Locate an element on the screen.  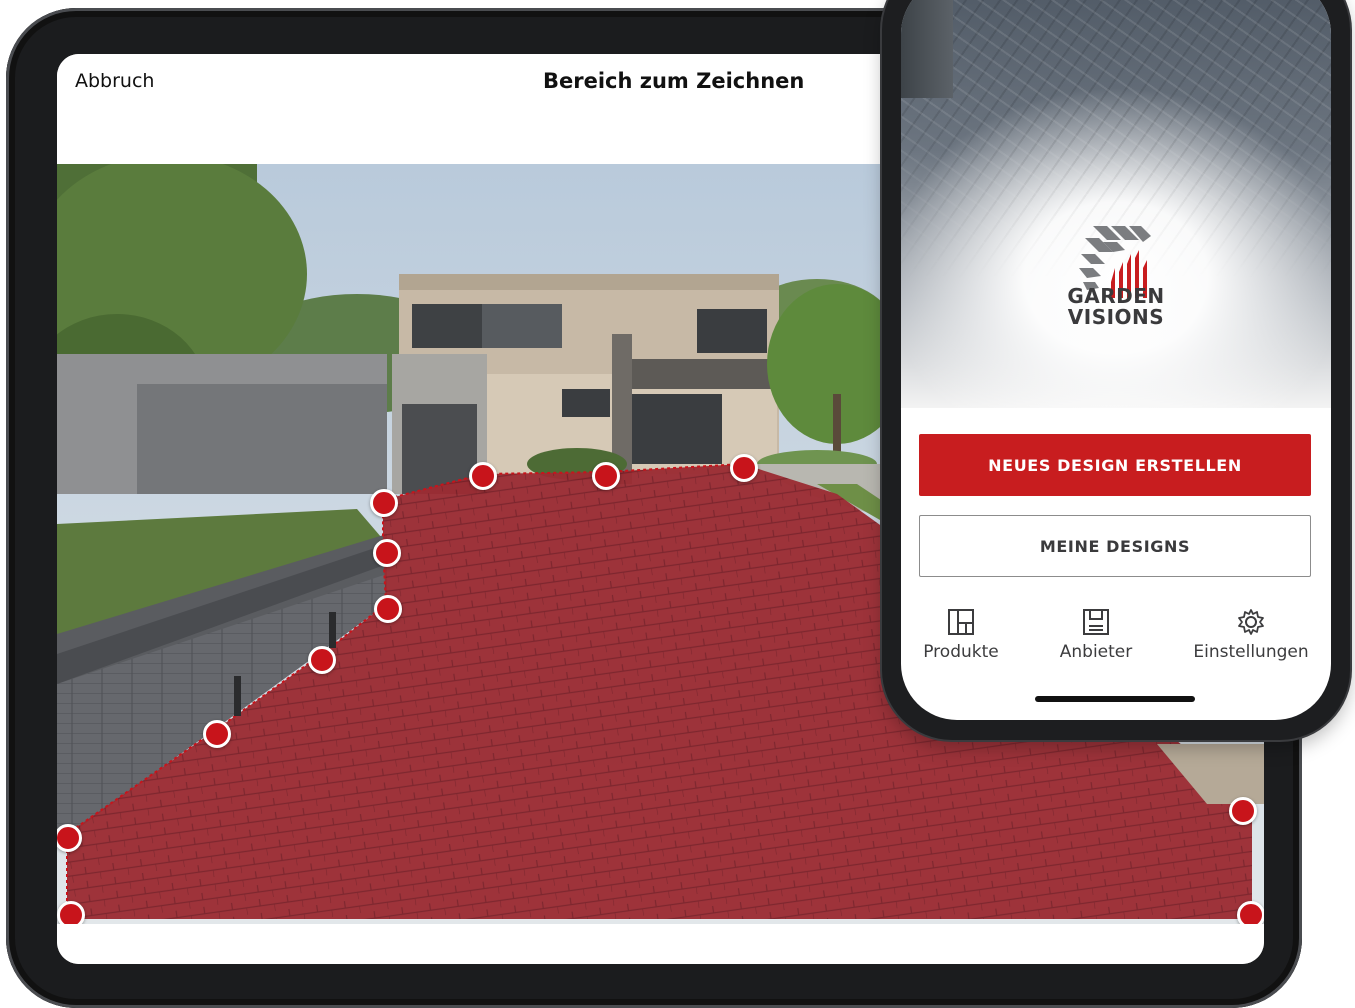
tablet-footer is located at coordinates (660, 944).